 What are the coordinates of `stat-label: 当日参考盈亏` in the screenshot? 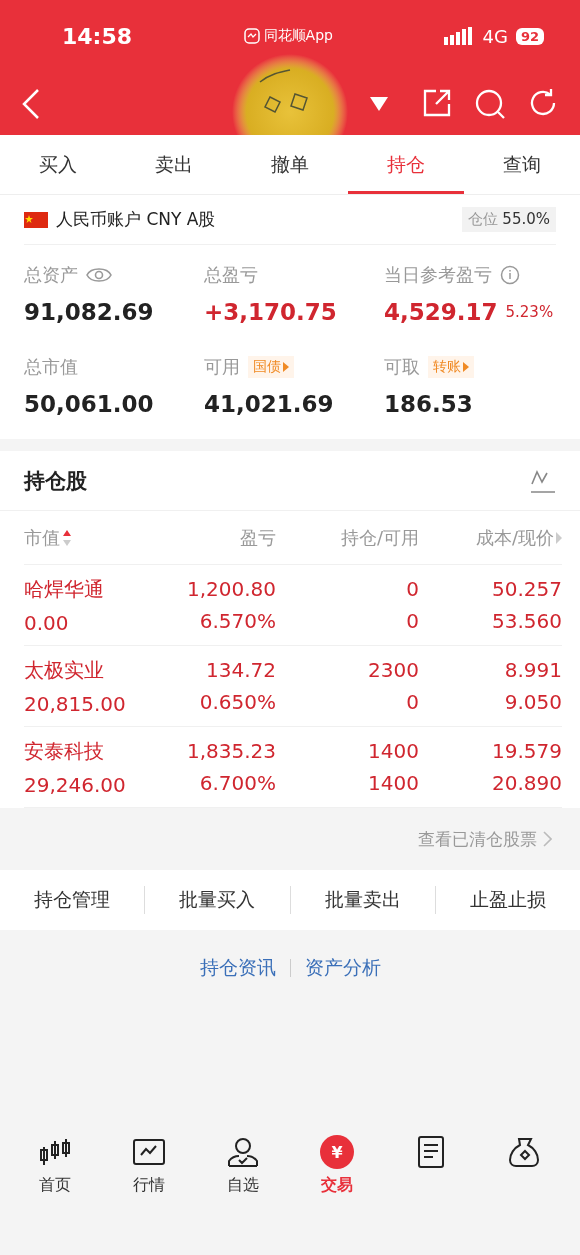 It's located at (438, 275).